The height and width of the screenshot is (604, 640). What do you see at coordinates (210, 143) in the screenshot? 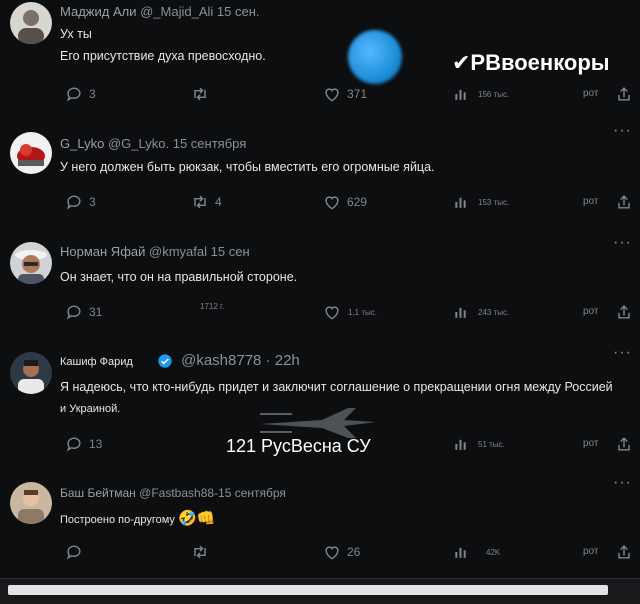
I see `tweet-date: 15 сентября` at bounding box center [210, 143].